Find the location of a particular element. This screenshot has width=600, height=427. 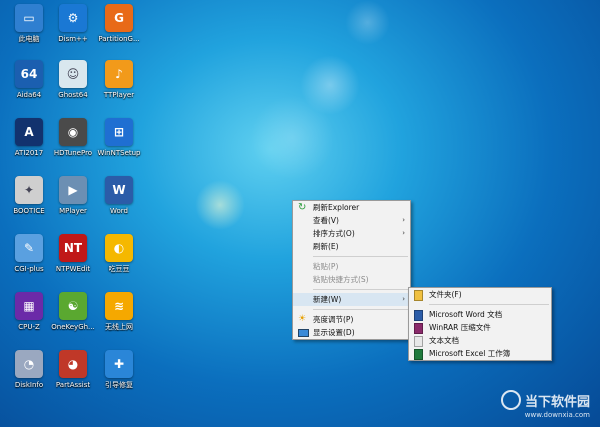

desktop-icon-label: Aida64 is located at coordinates (29, 95).